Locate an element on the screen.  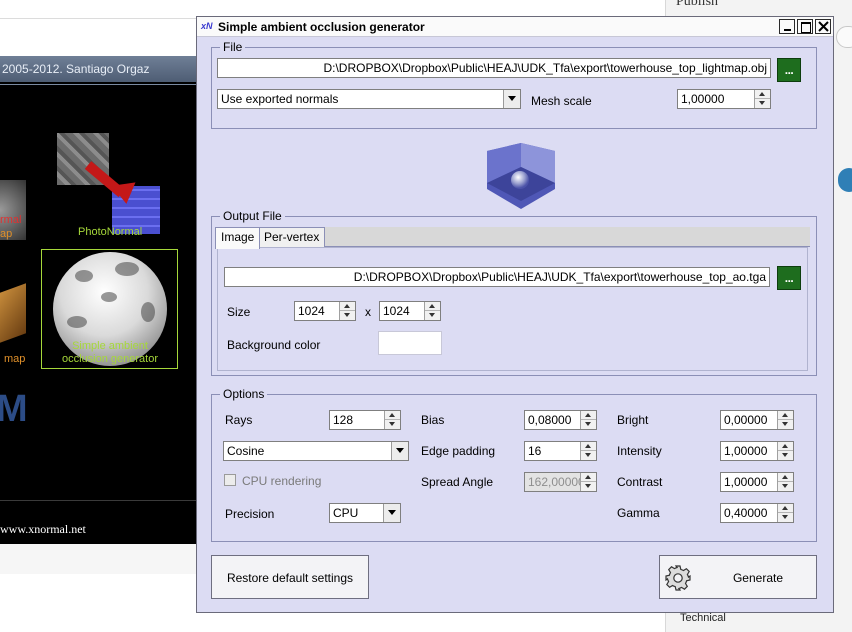
distribution-value: Cosine is located at coordinates (246, 451).